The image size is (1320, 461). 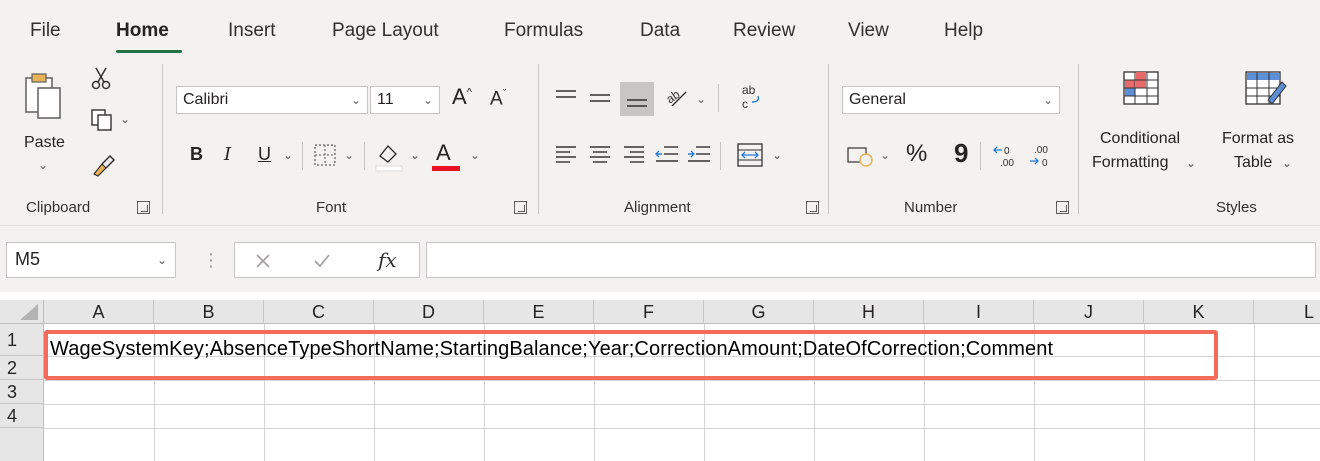 What do you see at coordinates (28, 259) in the screenshot?
I see `name-box-value: M5` at bounding box center [28, 259].